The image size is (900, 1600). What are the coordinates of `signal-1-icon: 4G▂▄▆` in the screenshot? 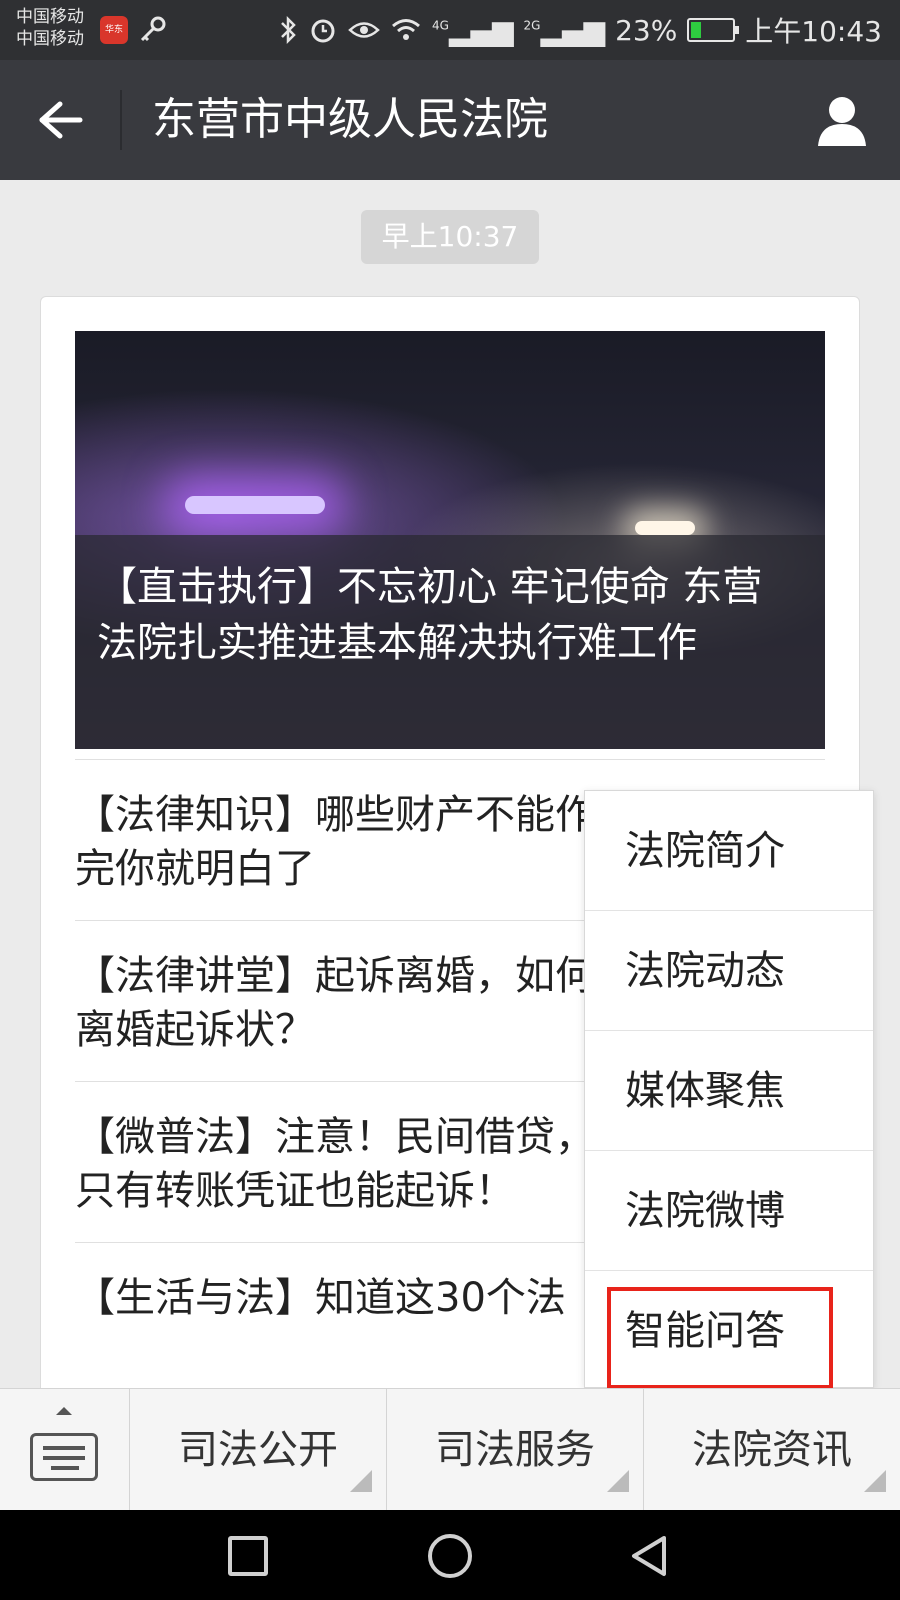 It's located at (472, 30).